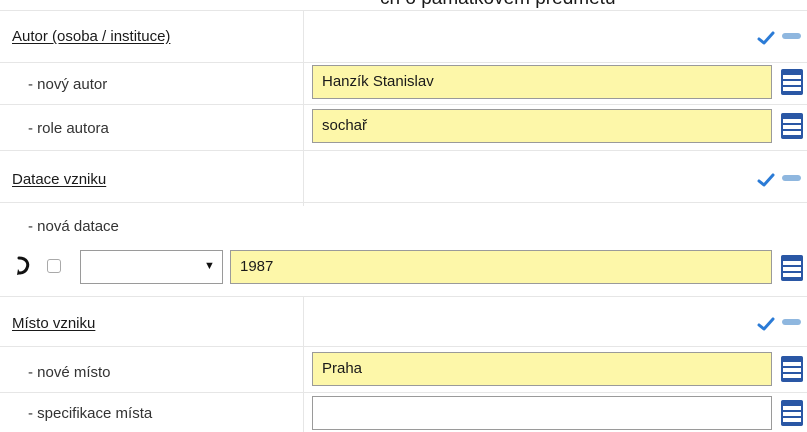 The height and width of the screenshot is (432, 807). What do you see at coordinates (542, 126) in the screenshot?
I see `author-role-input: sochař` at bounding box center [542, 126].